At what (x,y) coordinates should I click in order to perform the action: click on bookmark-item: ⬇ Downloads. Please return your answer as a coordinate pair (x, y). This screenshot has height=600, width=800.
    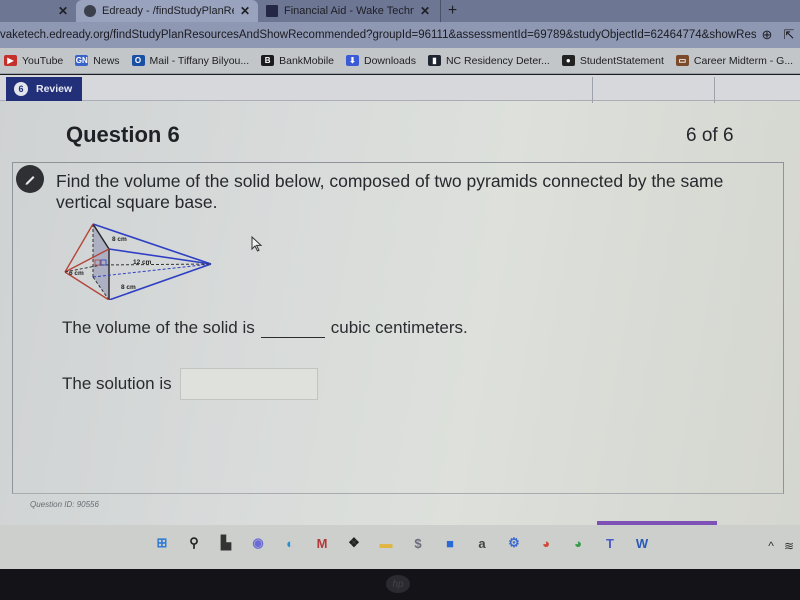
    Looking at the image, I should click on (381, 61).